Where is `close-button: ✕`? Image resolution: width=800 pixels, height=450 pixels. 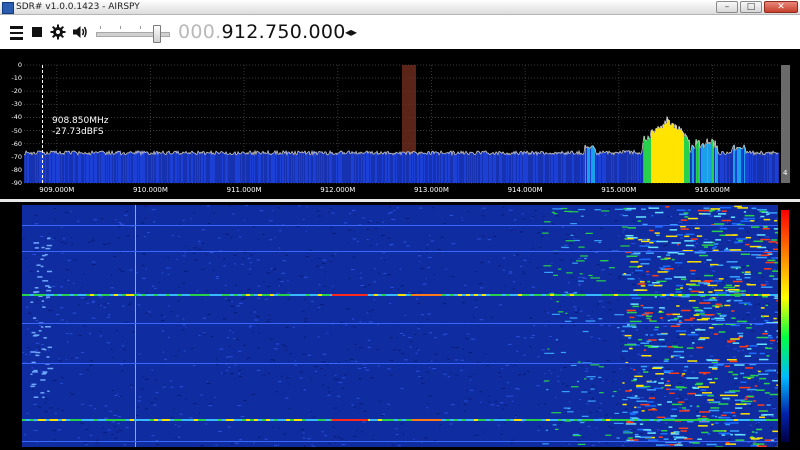 close-button: ✕ is located at coordinates (781, 7).